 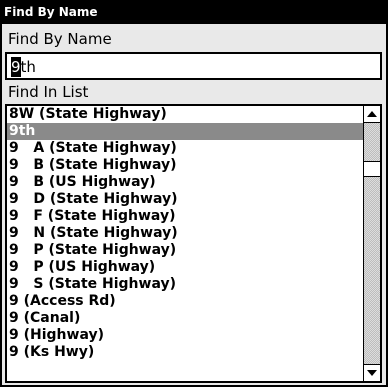 What do you see at coordinates (185, 148) in the screenshot?
I see `list-item: 9 A (State Highway)` at bounding box center [185, 148].